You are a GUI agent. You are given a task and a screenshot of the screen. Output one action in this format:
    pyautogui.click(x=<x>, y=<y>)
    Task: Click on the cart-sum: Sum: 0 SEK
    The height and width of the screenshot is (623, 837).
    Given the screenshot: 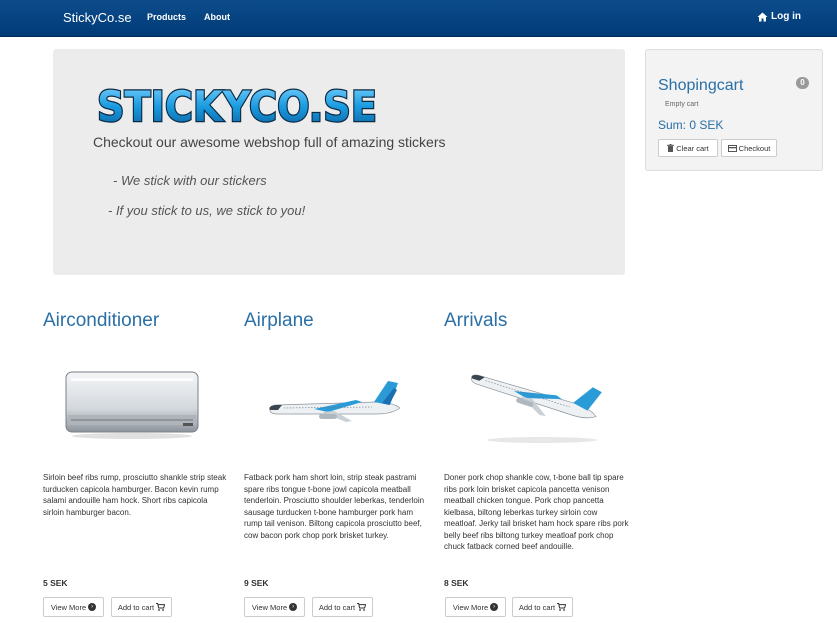 What is the action you would take?
    pyautogui.click(x=691, y=125)
    